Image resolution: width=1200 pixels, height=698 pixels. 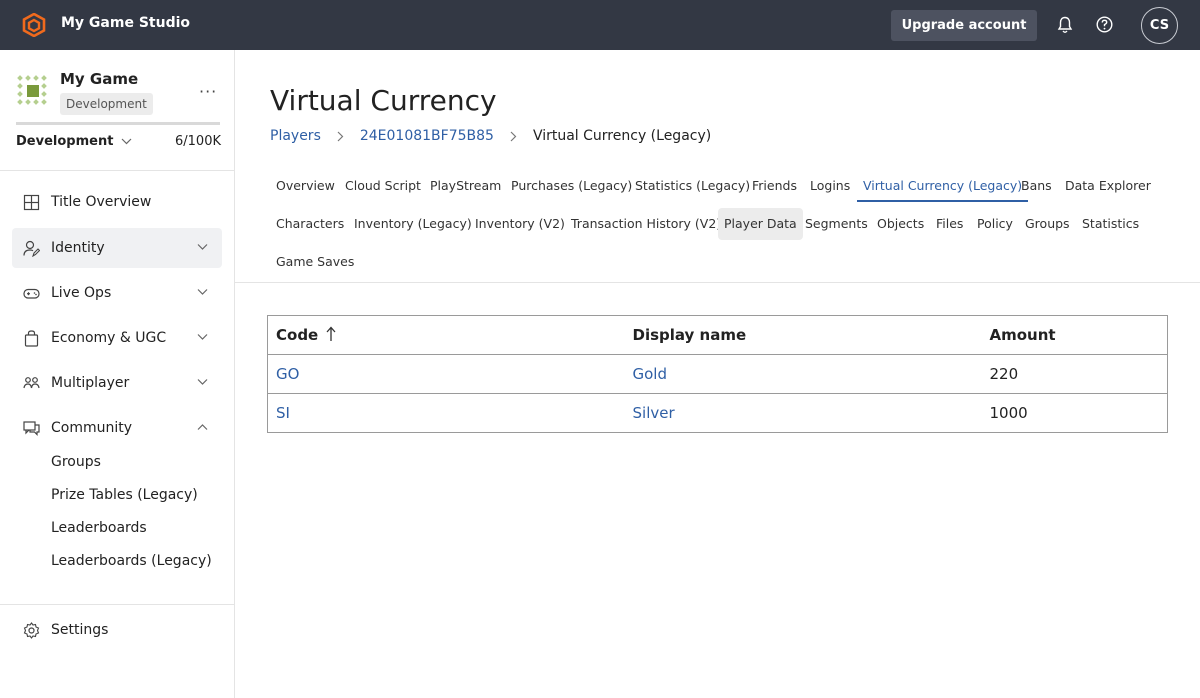 I want to click on currency-amount: 1000, so click(x=1074, y=413).